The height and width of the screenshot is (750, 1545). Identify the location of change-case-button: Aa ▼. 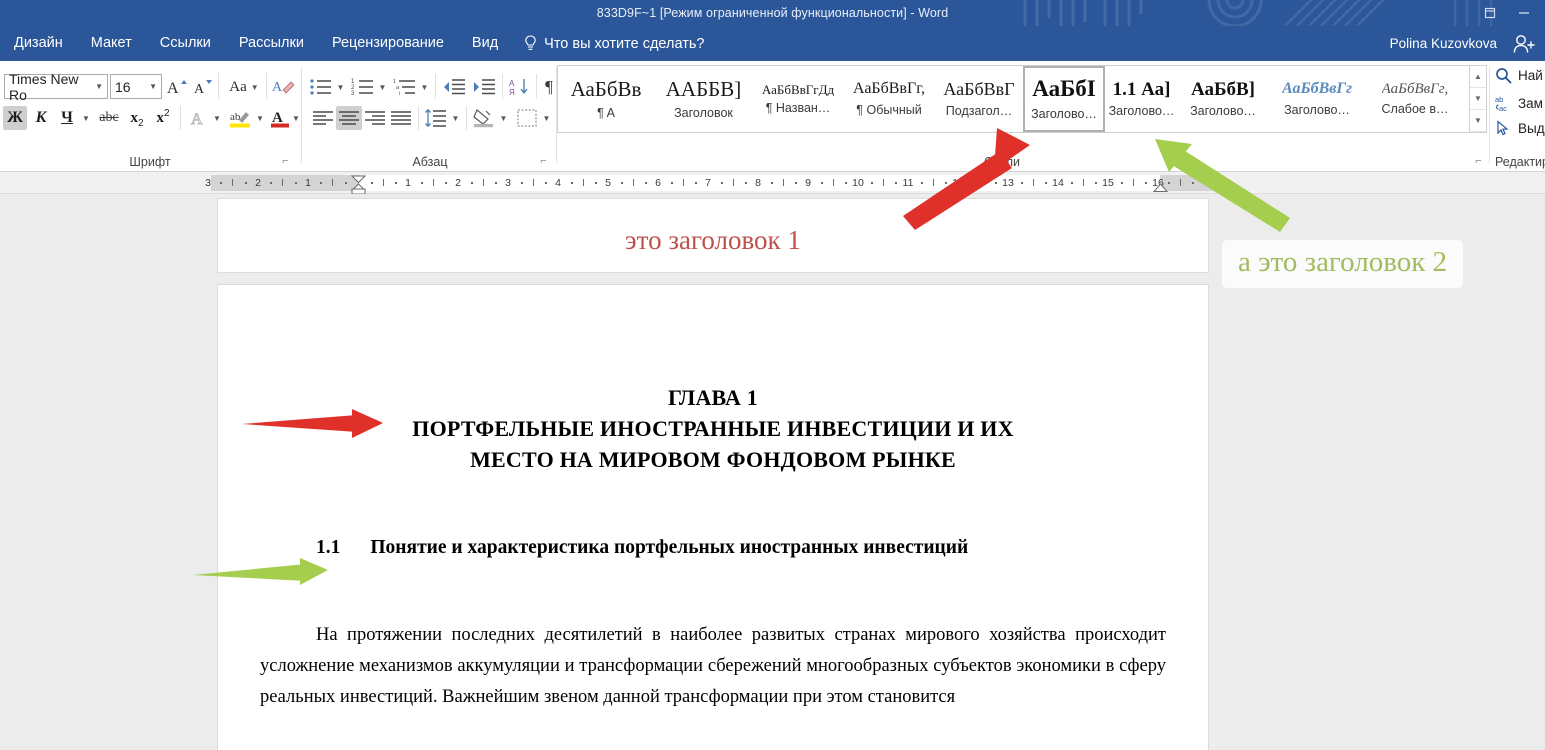
(244, 87).